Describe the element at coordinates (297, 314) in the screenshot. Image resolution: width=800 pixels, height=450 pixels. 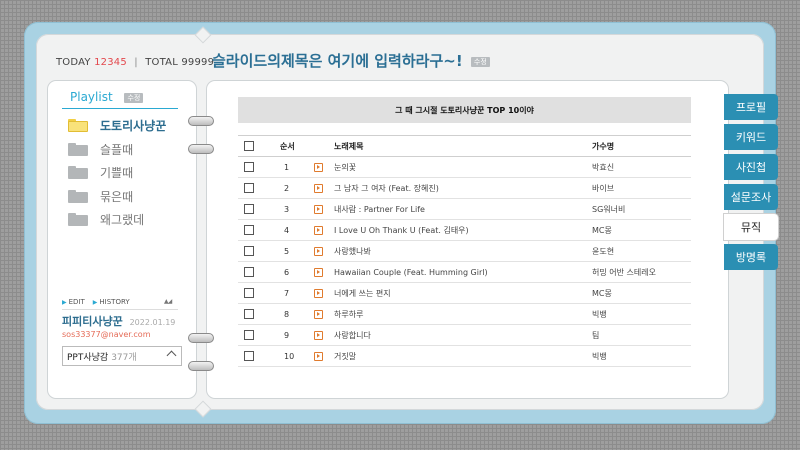
I see `song-num: 8` at that location.